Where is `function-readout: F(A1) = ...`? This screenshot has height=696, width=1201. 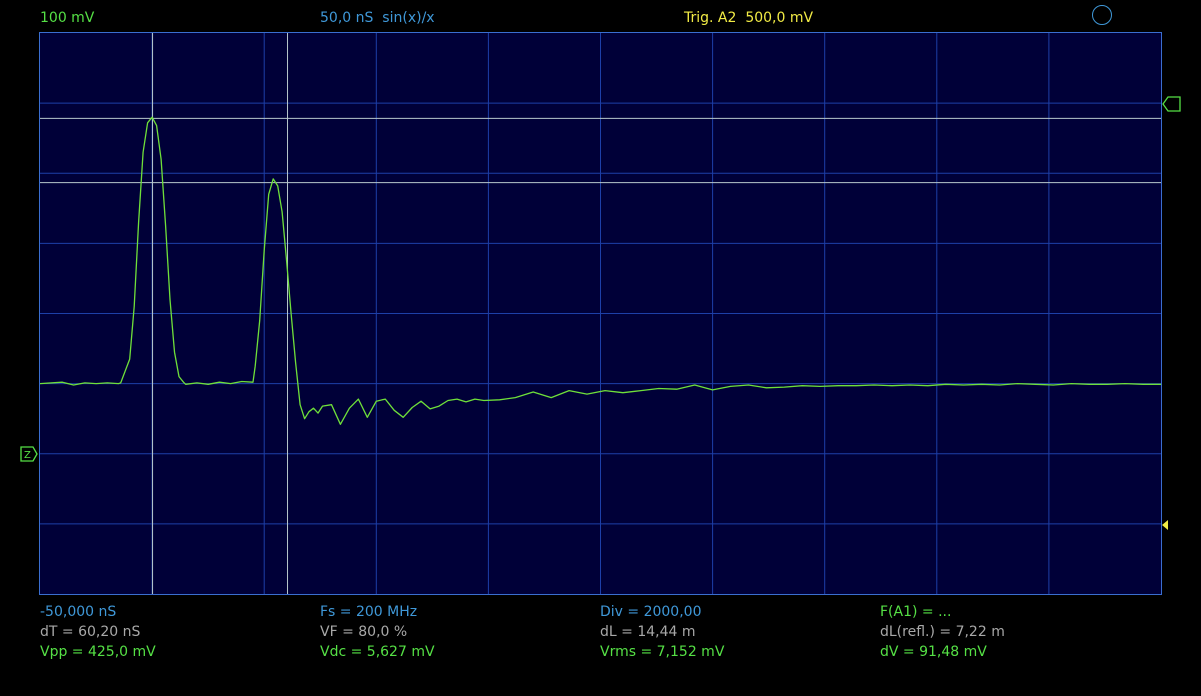
function-readout: F(A1) = ... is located at coordinates (915, 612).